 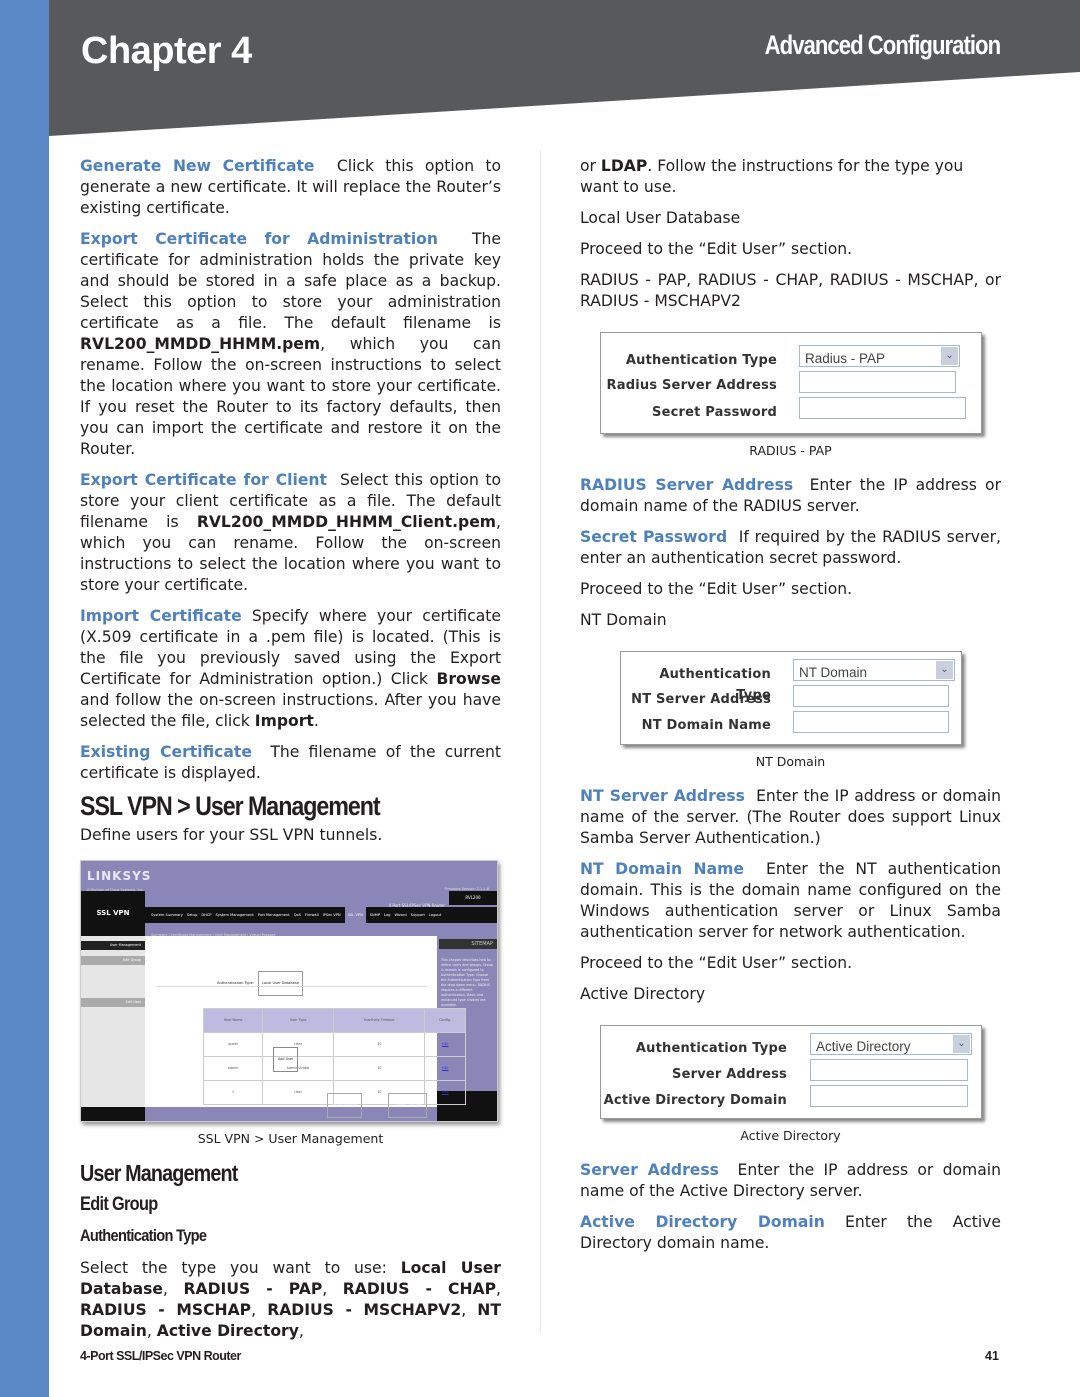 I want to click on chapter-color-strip, so click(x=24, y=698).